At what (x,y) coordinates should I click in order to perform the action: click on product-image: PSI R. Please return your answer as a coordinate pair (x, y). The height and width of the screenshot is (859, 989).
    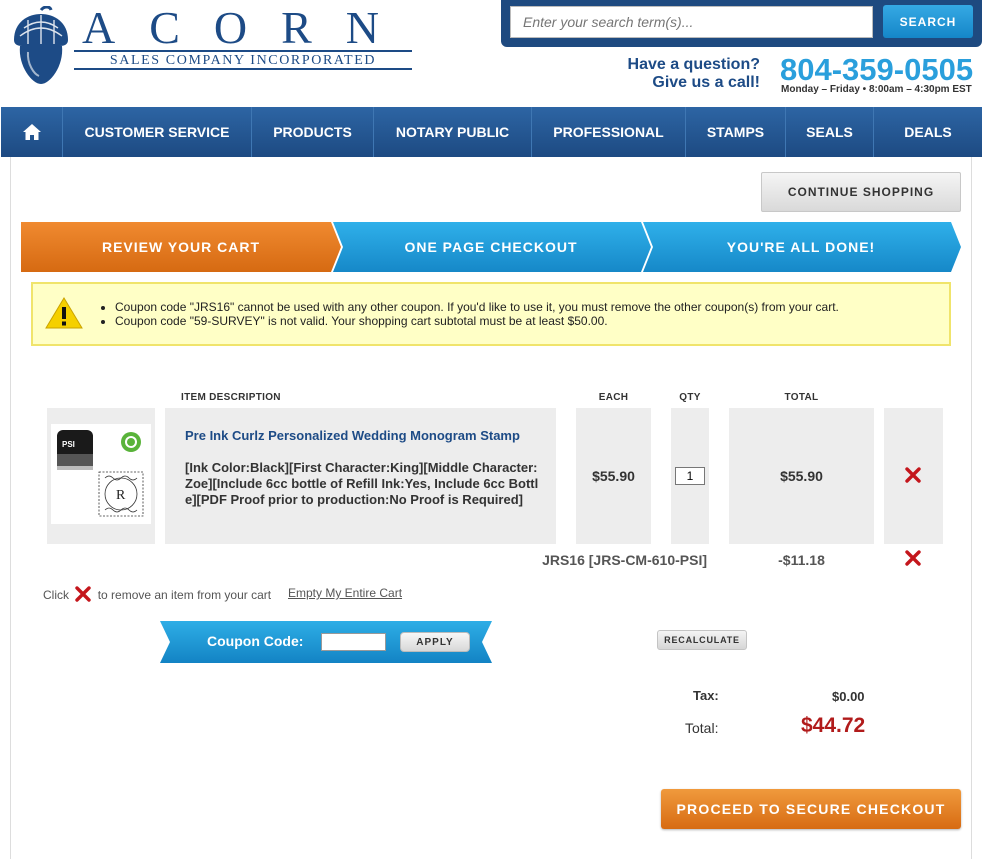
    Looking at the image, I should click on (101, 474).